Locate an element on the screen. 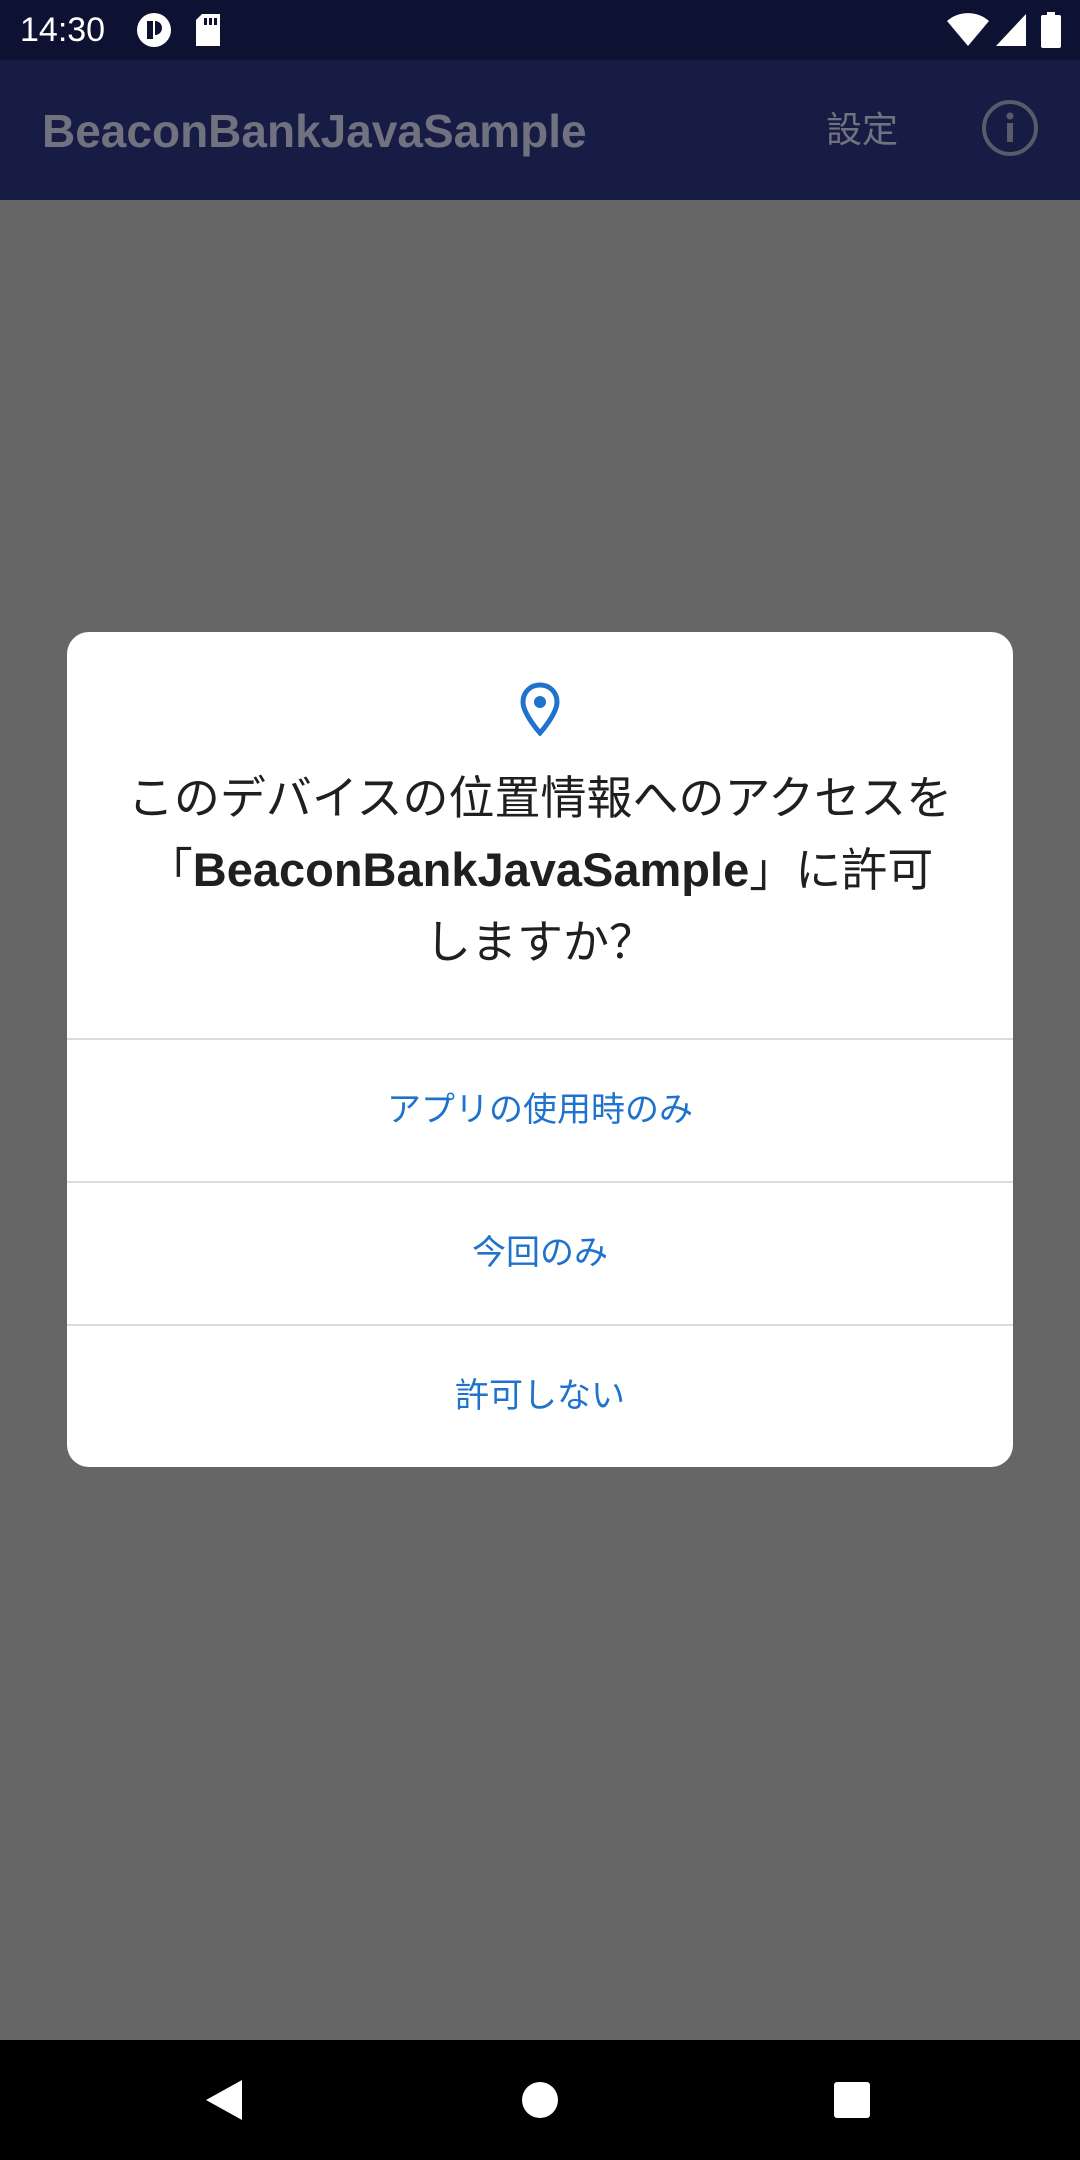 The width and height of the screenshot is (1080, 2160). home-icon is located at coordinates (540, 2100).